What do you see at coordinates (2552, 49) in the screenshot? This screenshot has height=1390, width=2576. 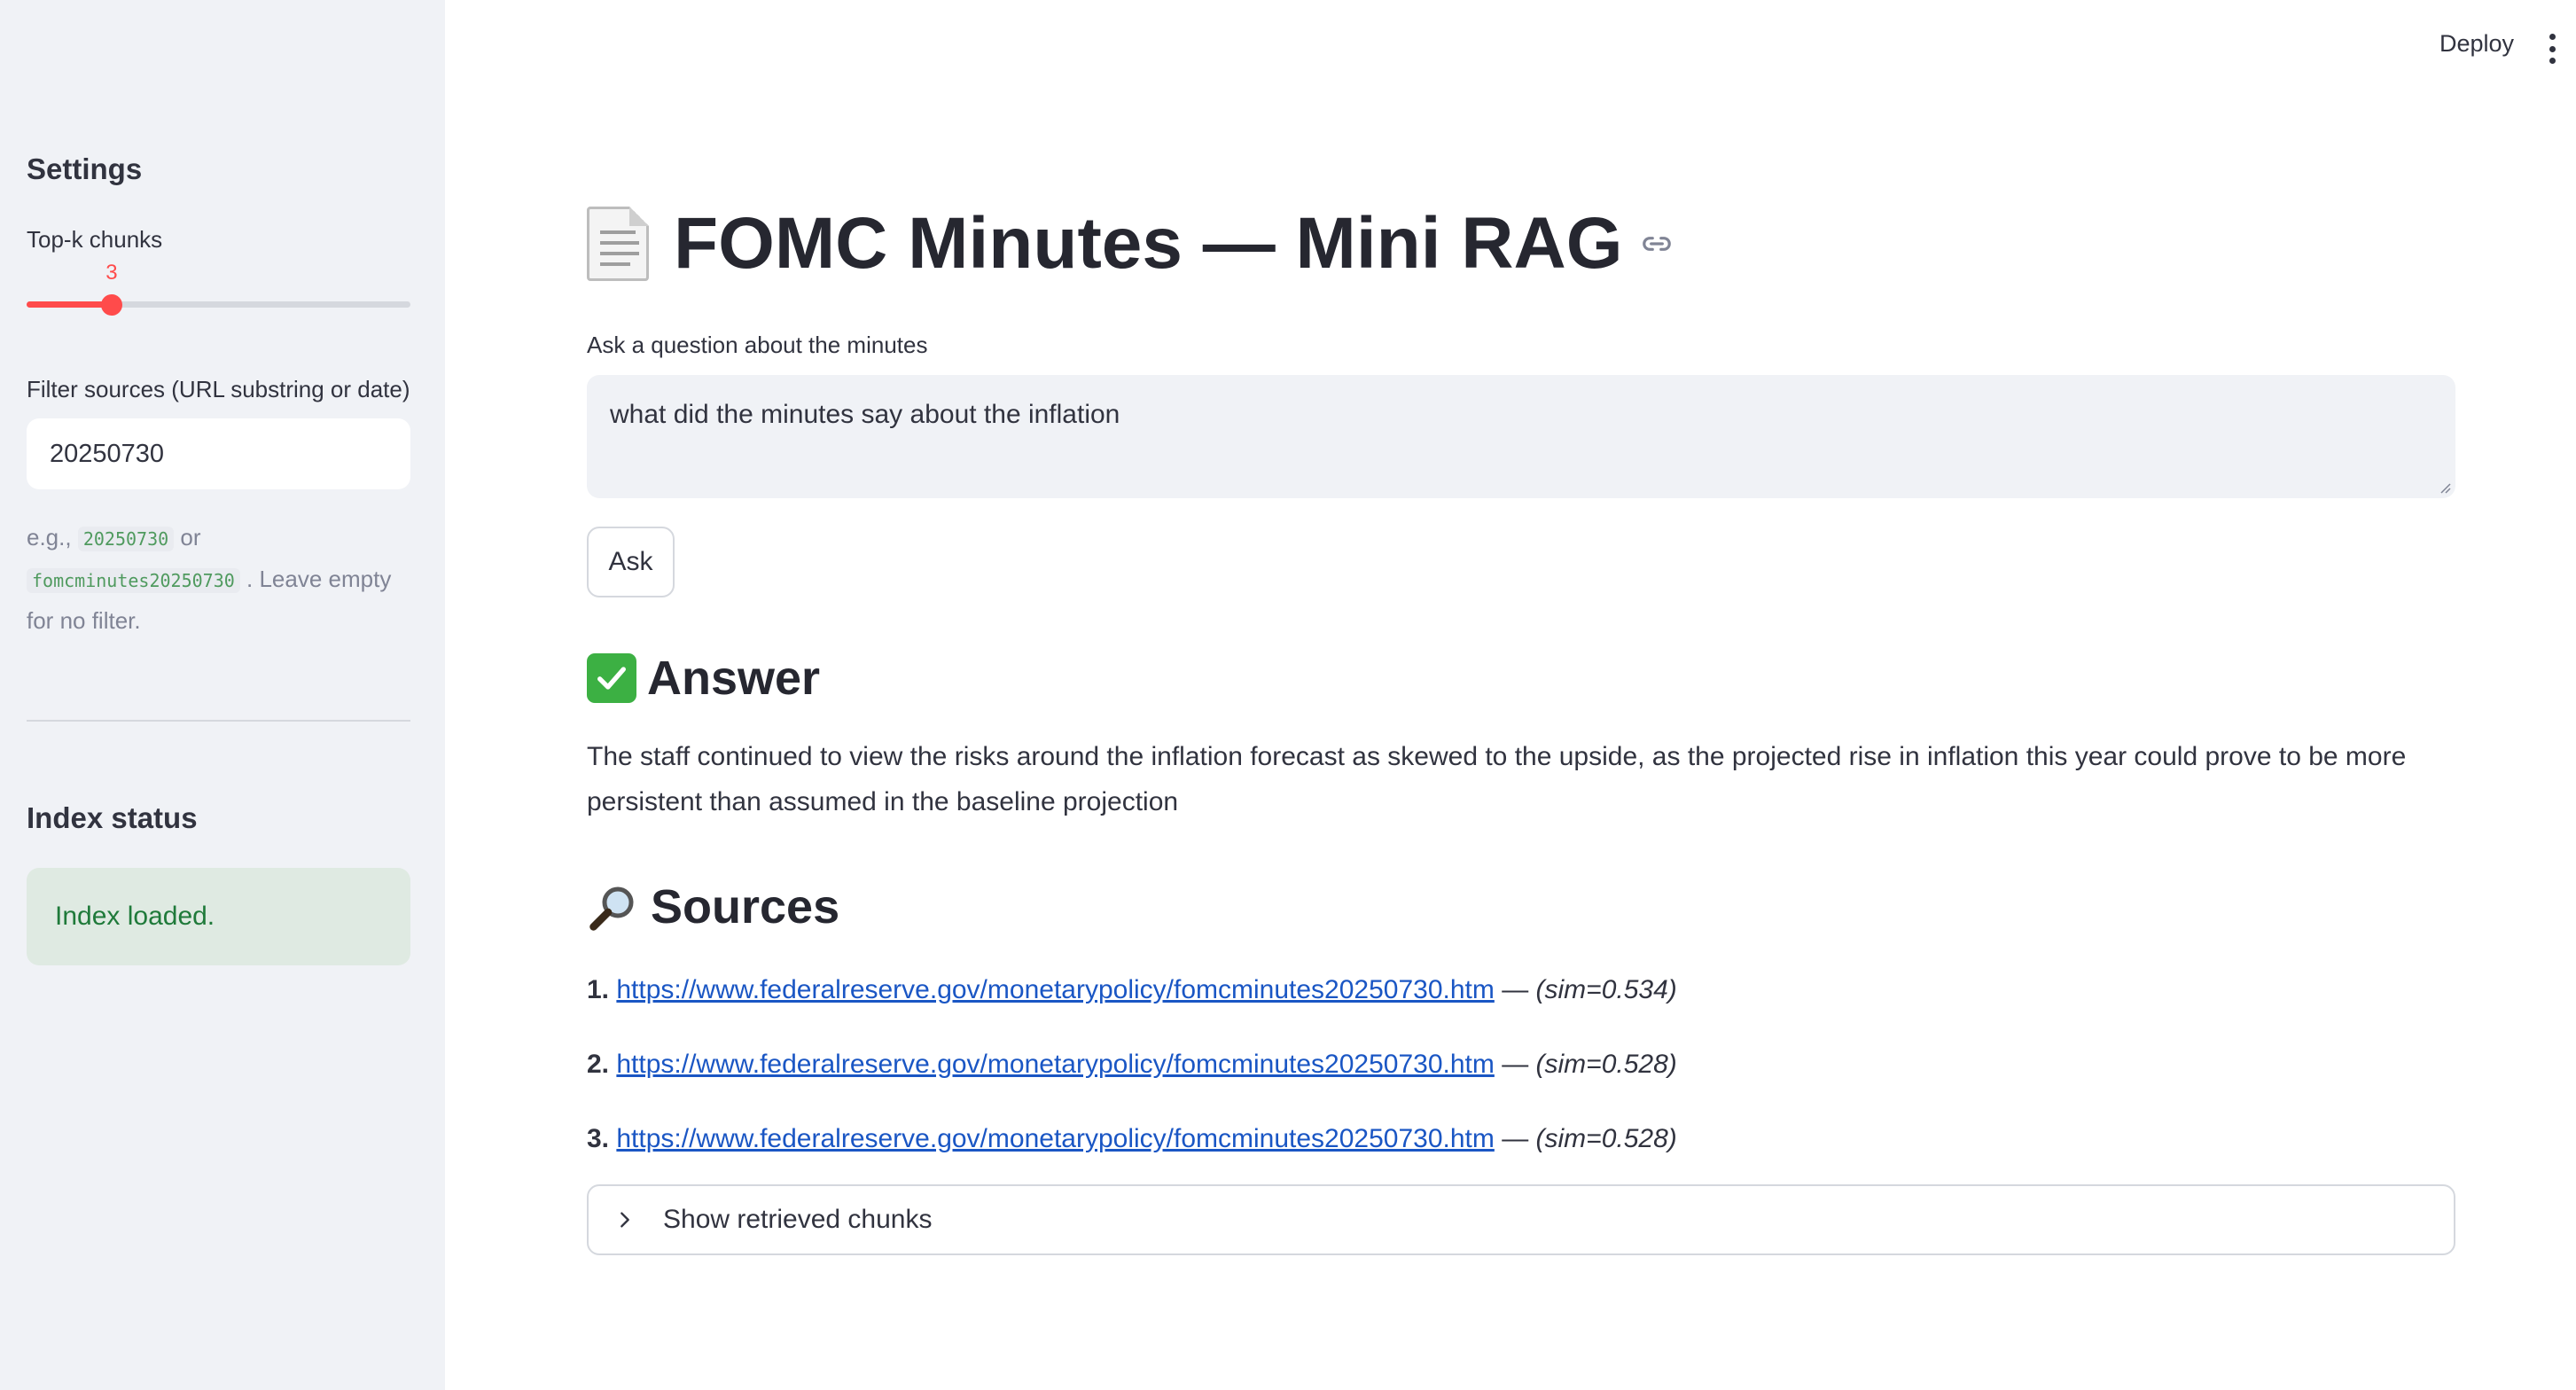 I see `kebab-menu-icon` at bounding box center [2552, 49].